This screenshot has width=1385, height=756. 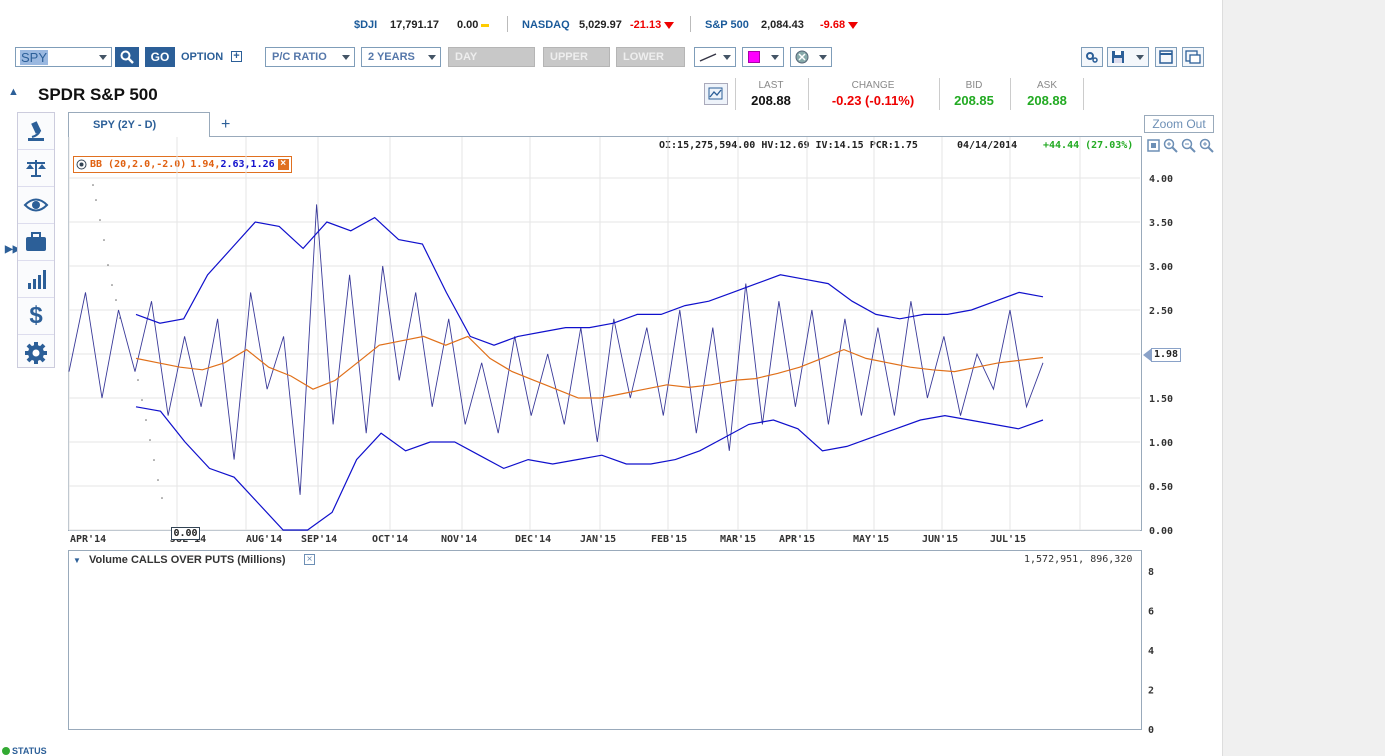 What do you see at coordinates (1151, 572) in the screenshot?
I see `y-tick-label: 8` at bounding box center [1151, 572].